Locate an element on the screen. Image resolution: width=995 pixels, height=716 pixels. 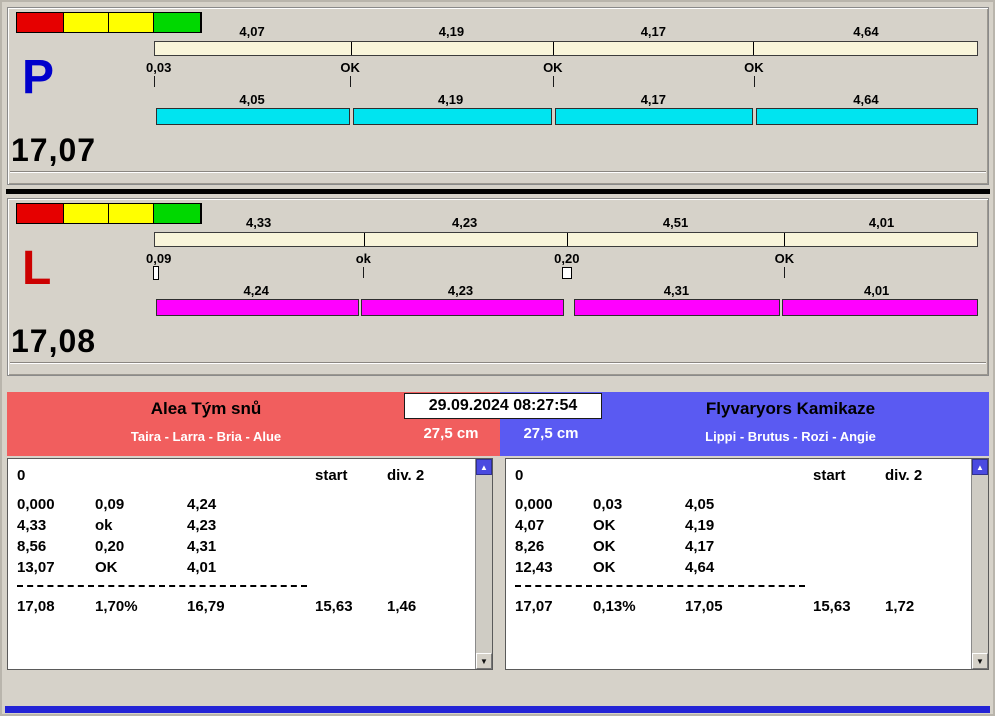
split-time-label: 4,64 is located at coordinates (866, 31).